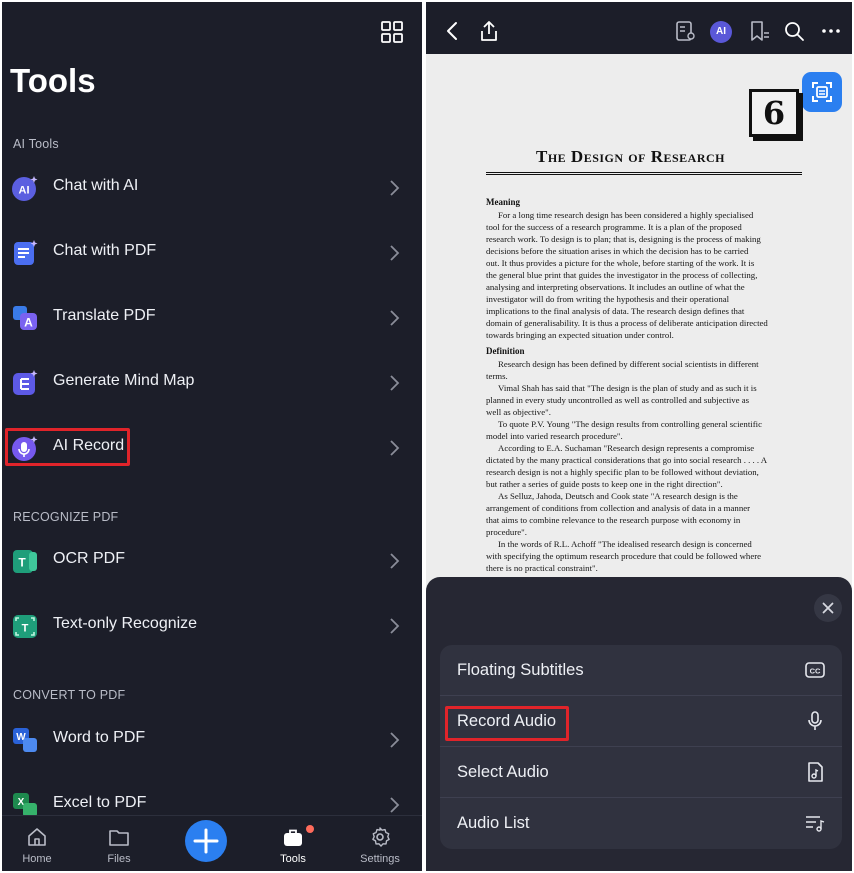  What do you see at coordinates (125, 623) in the screenshot?
I see `tool-label: Text-only Recognize` at bounding box center [125, 623].